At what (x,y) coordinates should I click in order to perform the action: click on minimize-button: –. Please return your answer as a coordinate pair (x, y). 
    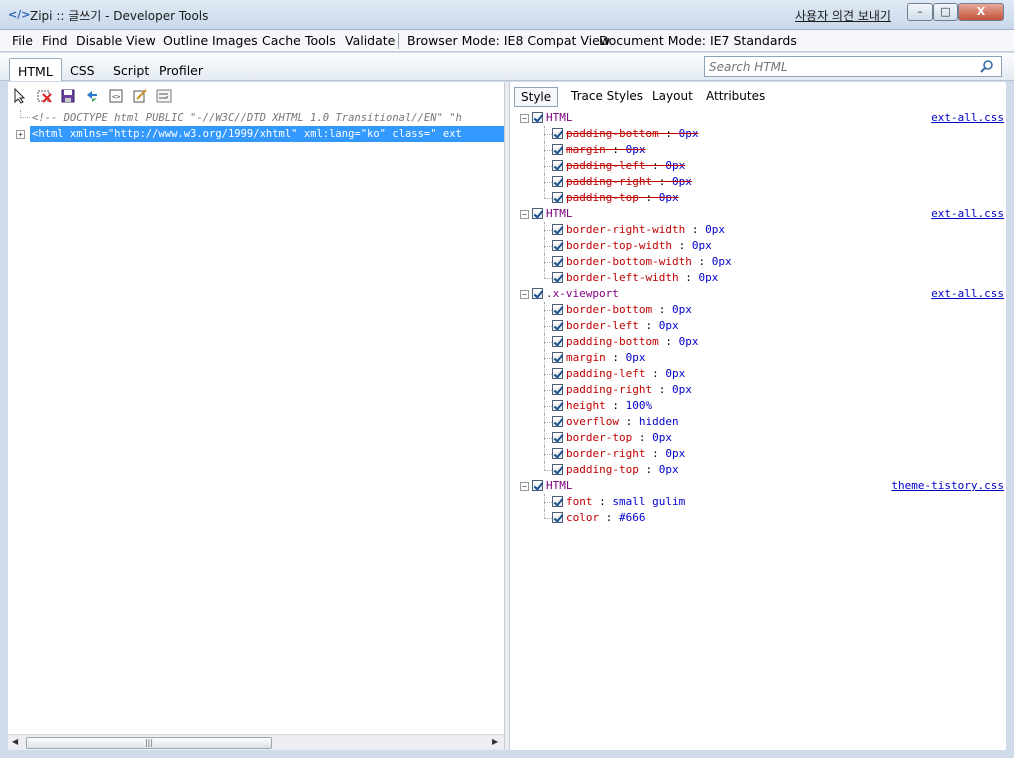
    Looking at the image, I should click on (920, 12).